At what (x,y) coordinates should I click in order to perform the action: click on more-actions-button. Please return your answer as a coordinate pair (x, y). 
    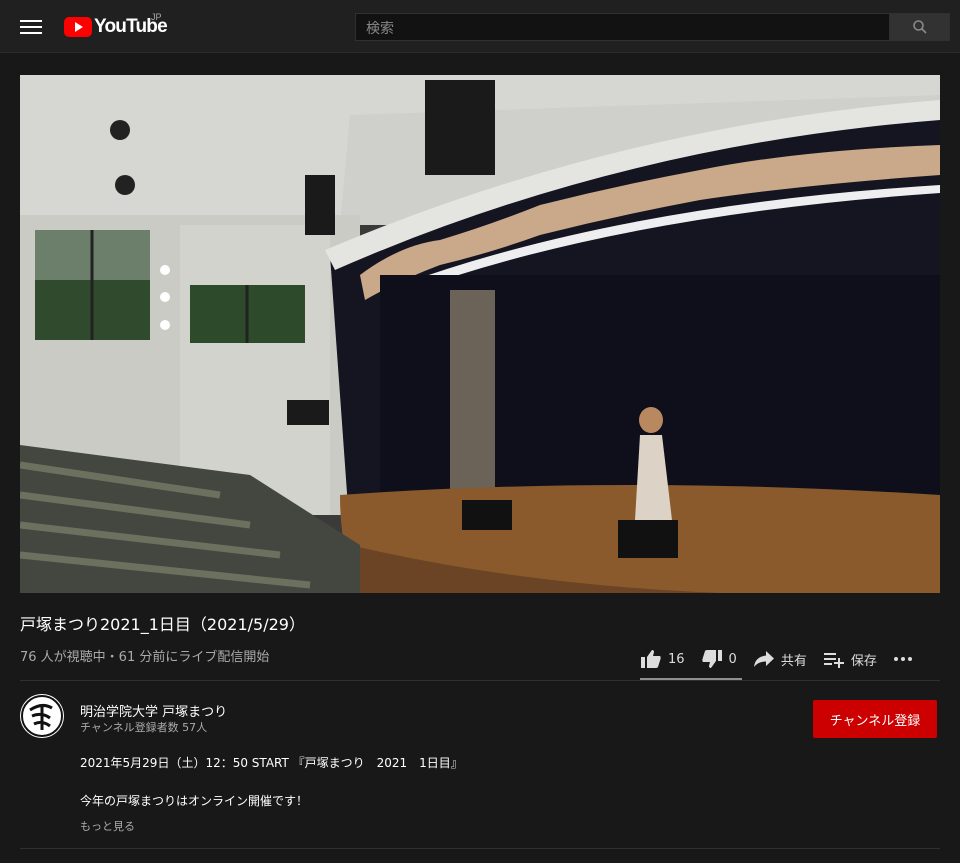
    Looking at the image, I should click on (906, 659).